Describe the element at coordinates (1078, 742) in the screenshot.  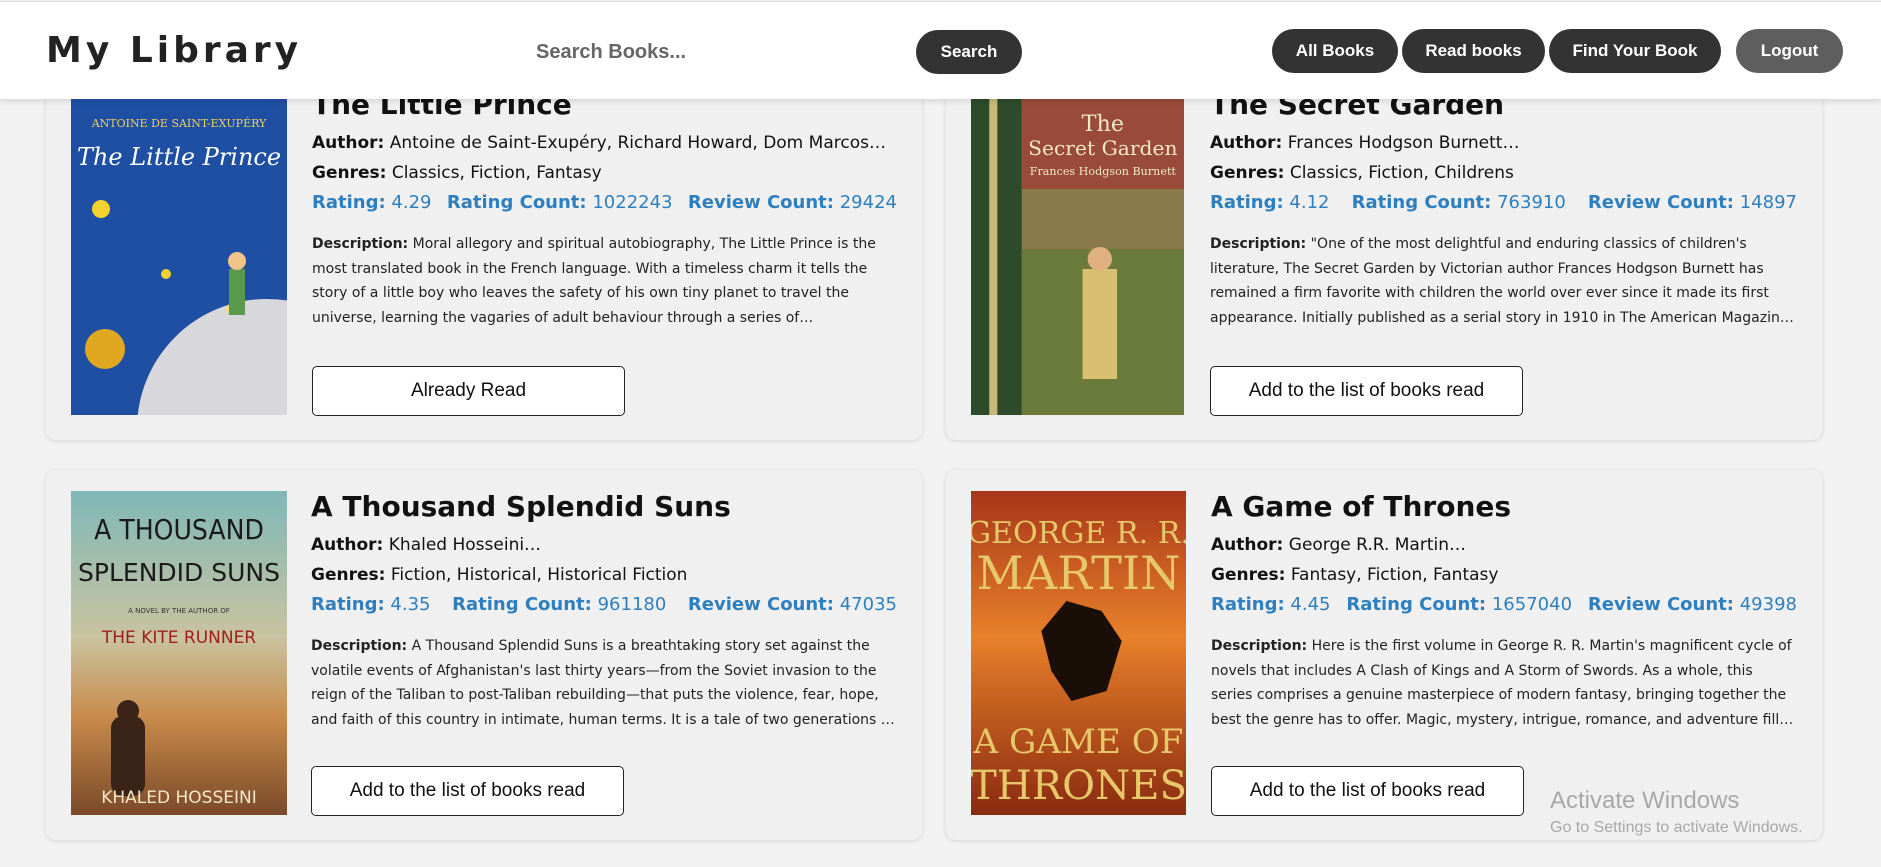
I see `svg-text: A GAME OF` at that location.